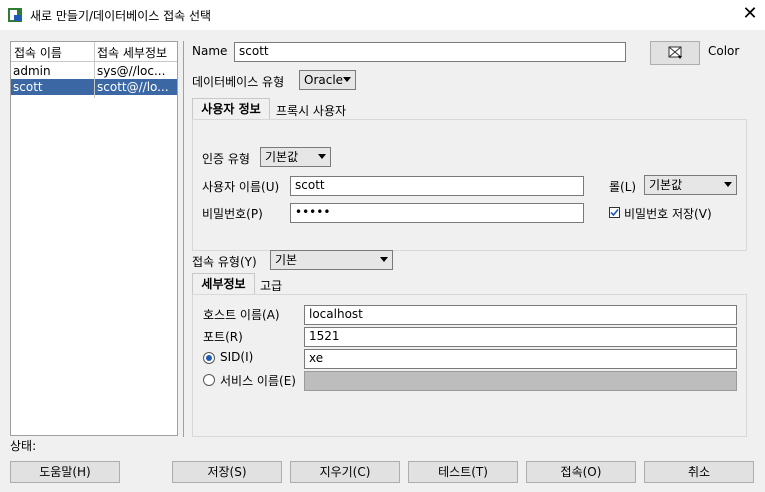  Describe the element at coordinates (241, 187) in the screenshot. I see `username-label: 사용자 이름(U)` at that location.